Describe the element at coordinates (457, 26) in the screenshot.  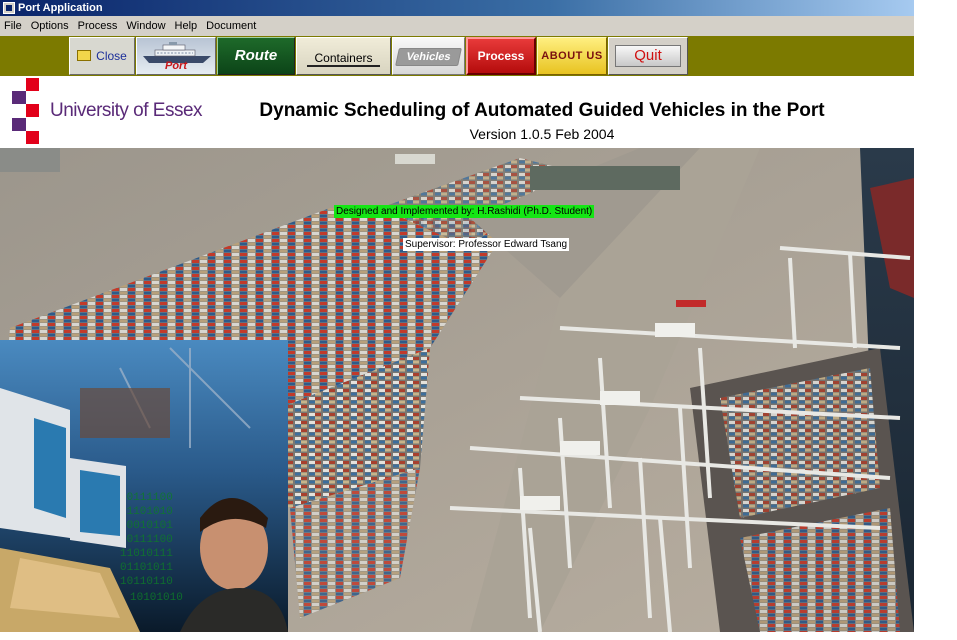
I see `menu-bar: File Options Process Window Help Document` at that location.